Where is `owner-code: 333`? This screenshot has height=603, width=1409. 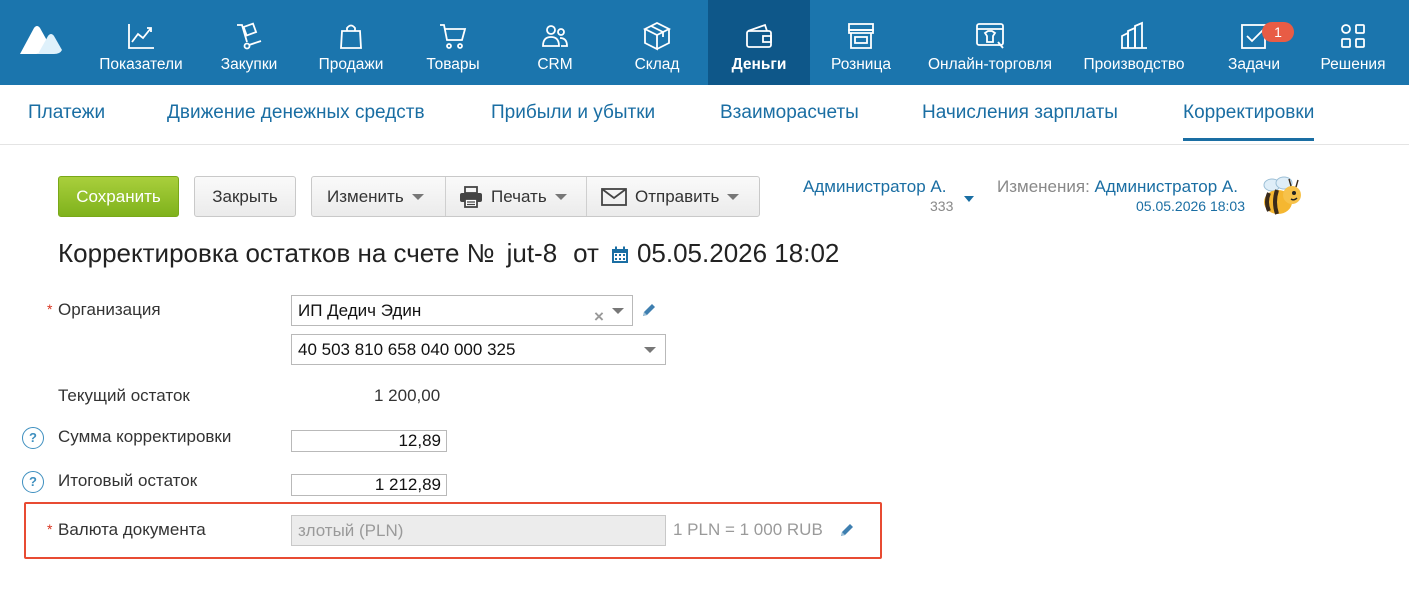 owner-code: 333 is located at coordinates (942, 206).